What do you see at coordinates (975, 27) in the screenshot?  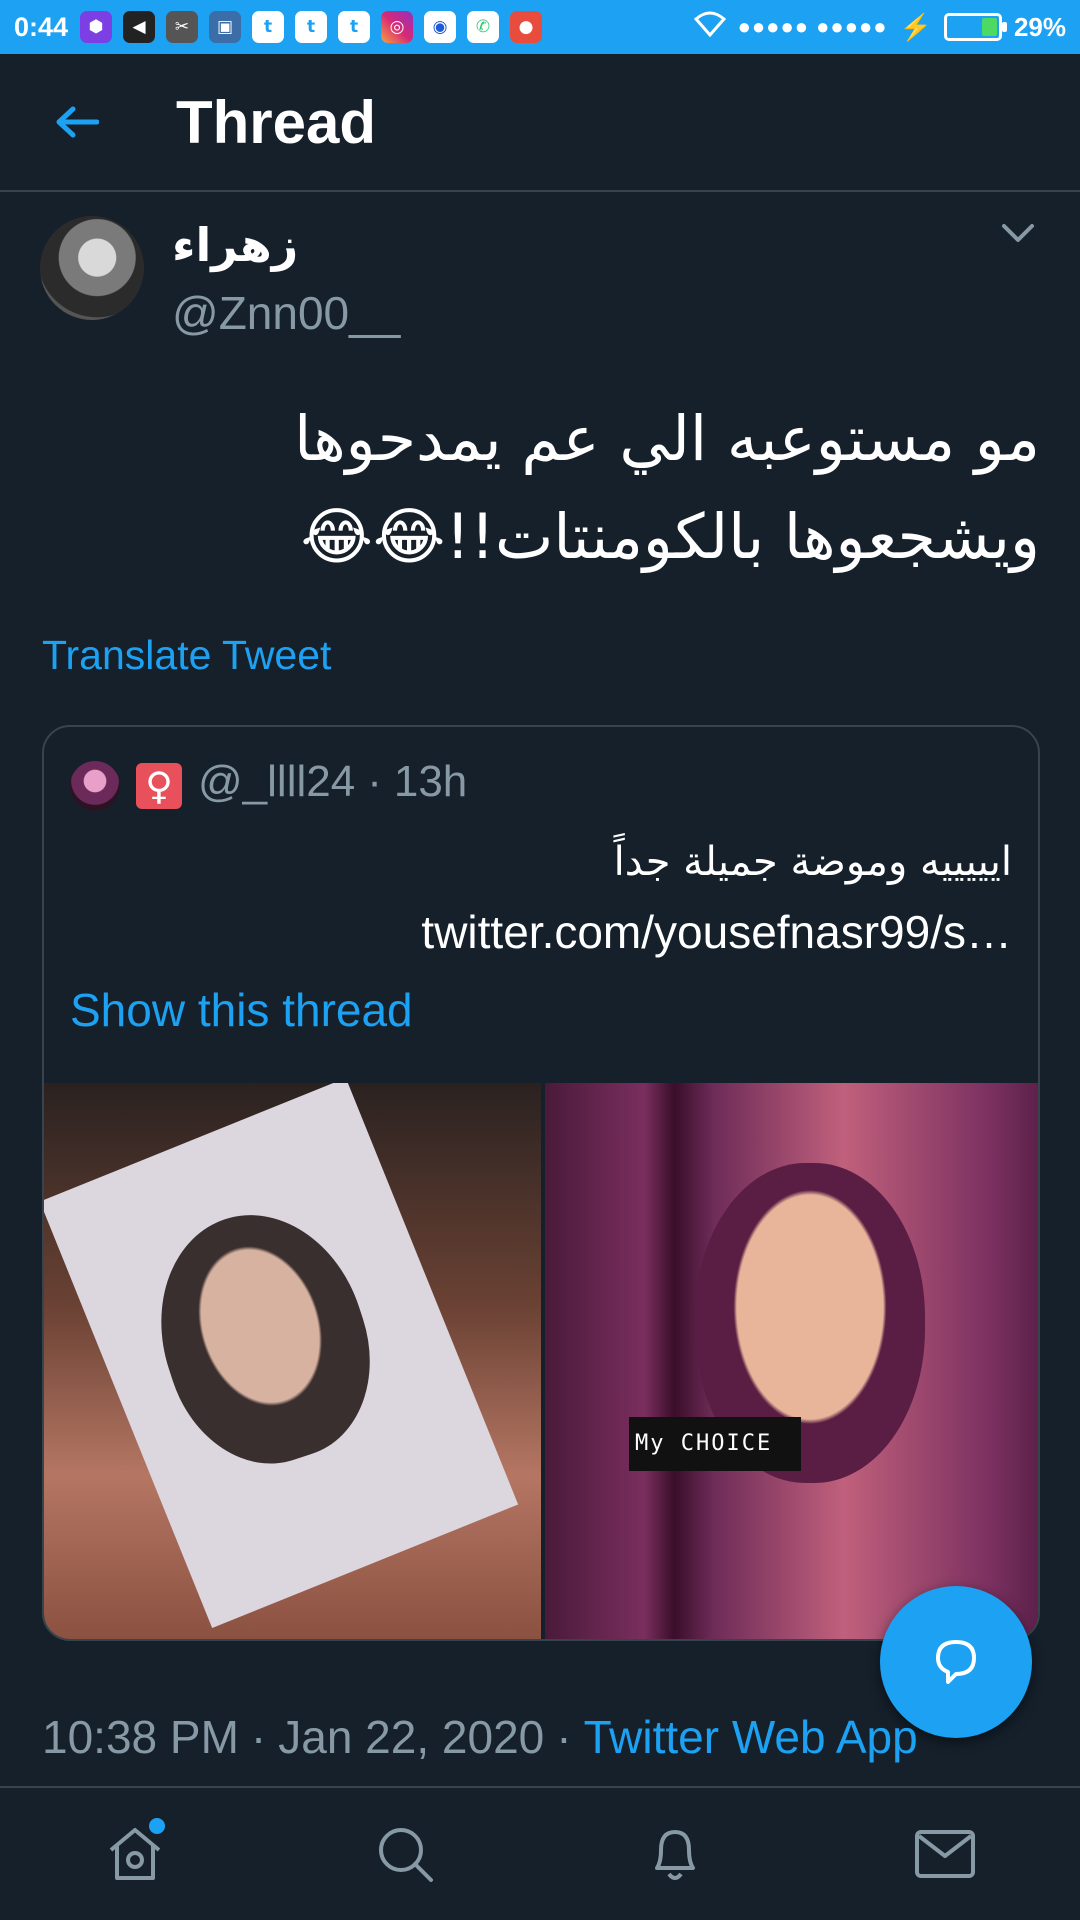 I see `battery-icon` at bounding box center [975, 27].